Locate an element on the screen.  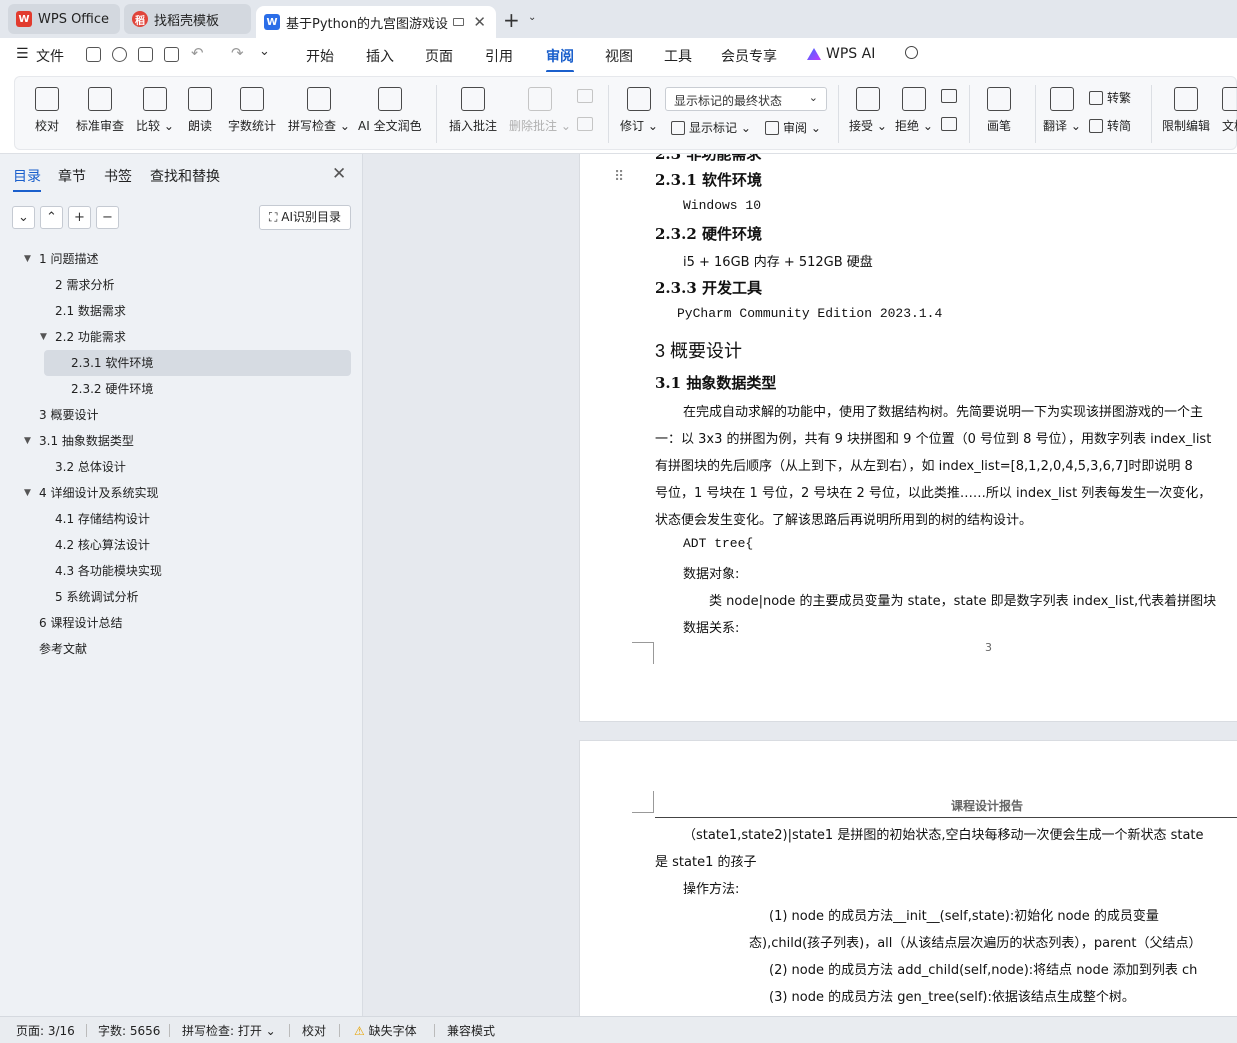
undo-icon: ↶ is located at coordinates (197, 53).